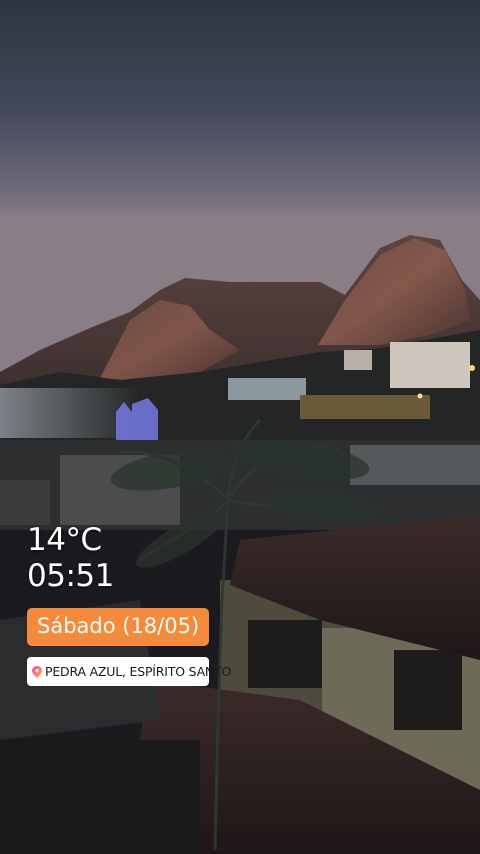 The width and height of the screenshot is (480, 854). What do you see at coordinates (118, 627) in the screenshot?
I see `day-sticker: Sábado (18/05)` at bounding box center [118, 627].